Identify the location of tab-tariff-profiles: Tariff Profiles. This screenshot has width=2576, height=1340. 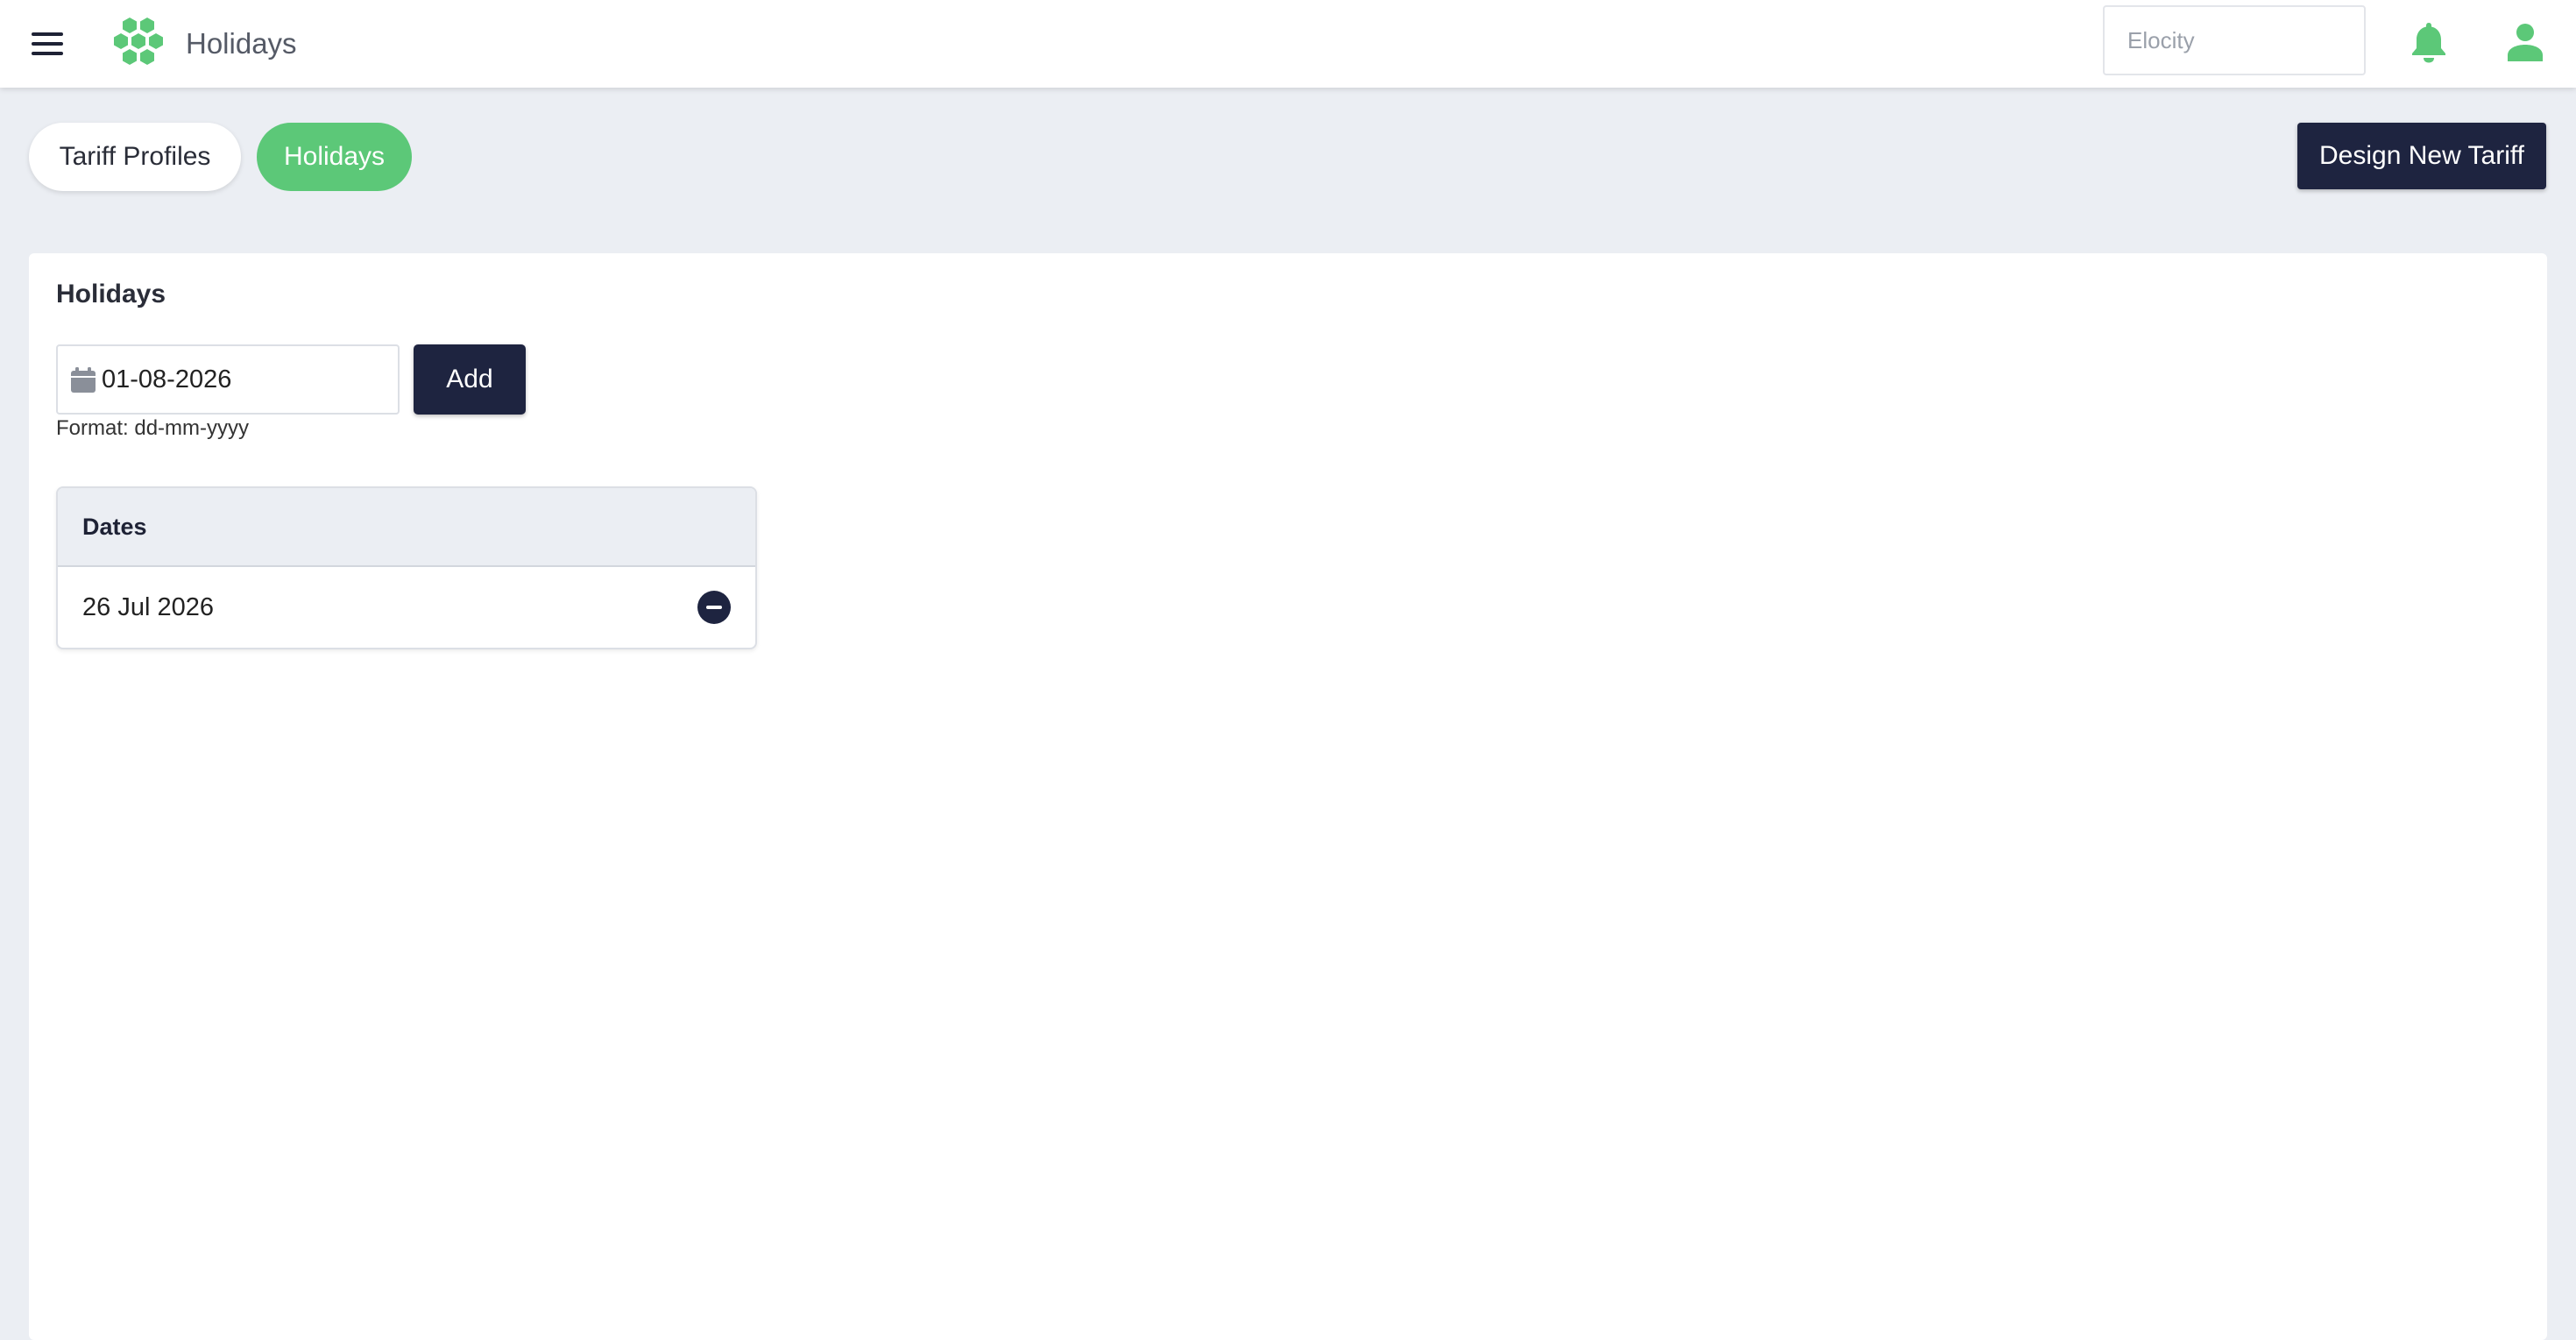
(135, 157).